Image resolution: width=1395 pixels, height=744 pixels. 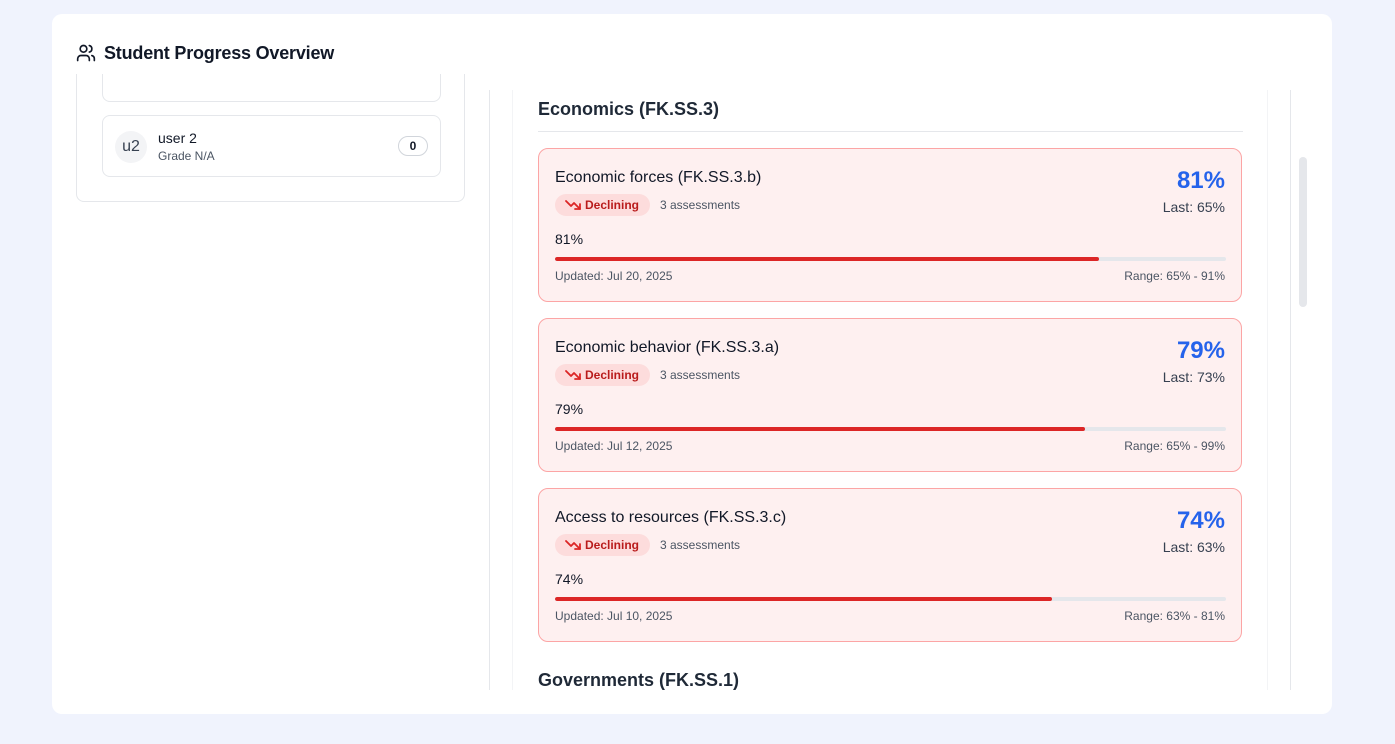 I want to click on current-score: 81%, so click(x=1200, y=180).